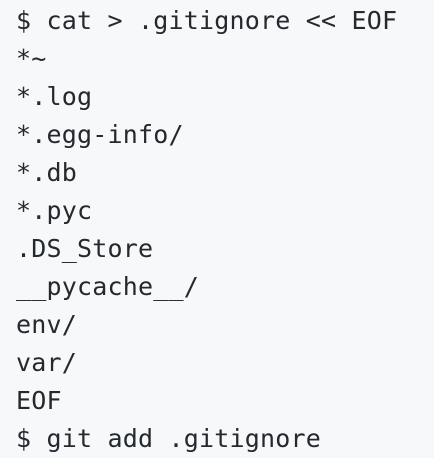  I want to click on command-line: $ git add .gitignore, so click(169, 438).